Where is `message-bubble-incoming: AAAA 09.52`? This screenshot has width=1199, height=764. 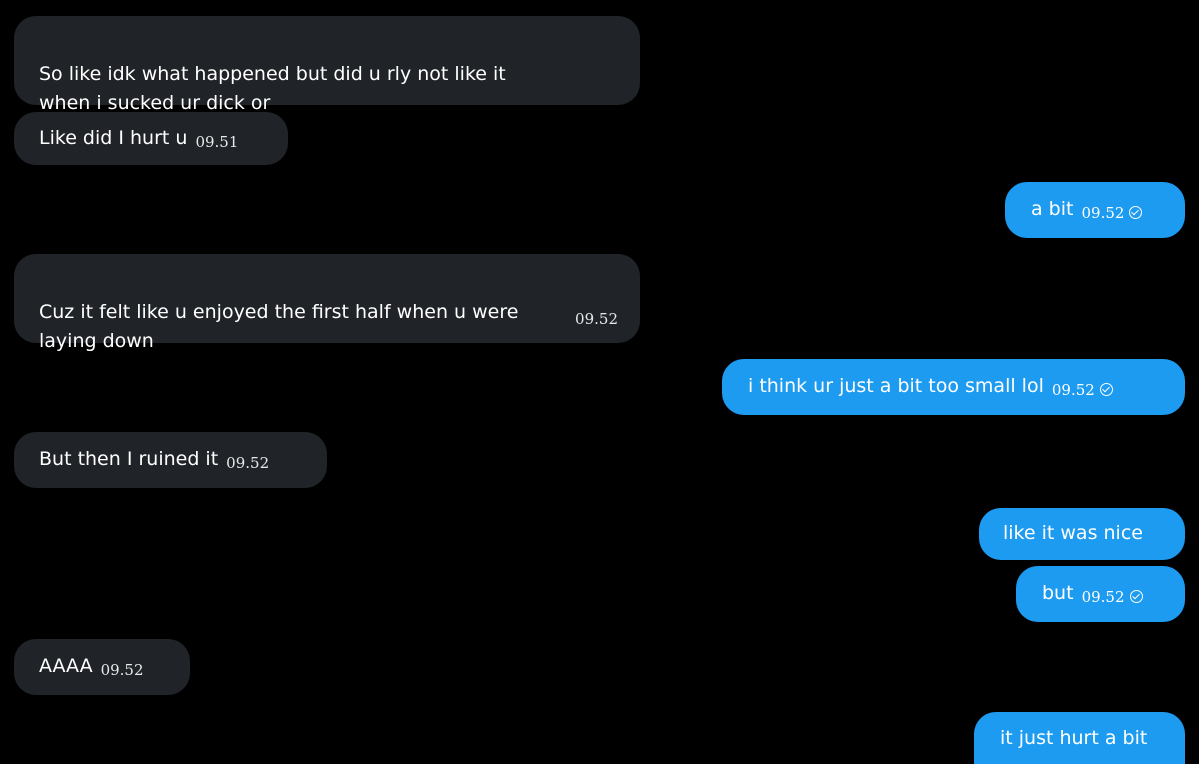
message-bubble-incoming: AAAA 09.52 is located at coordinates (102, 667).